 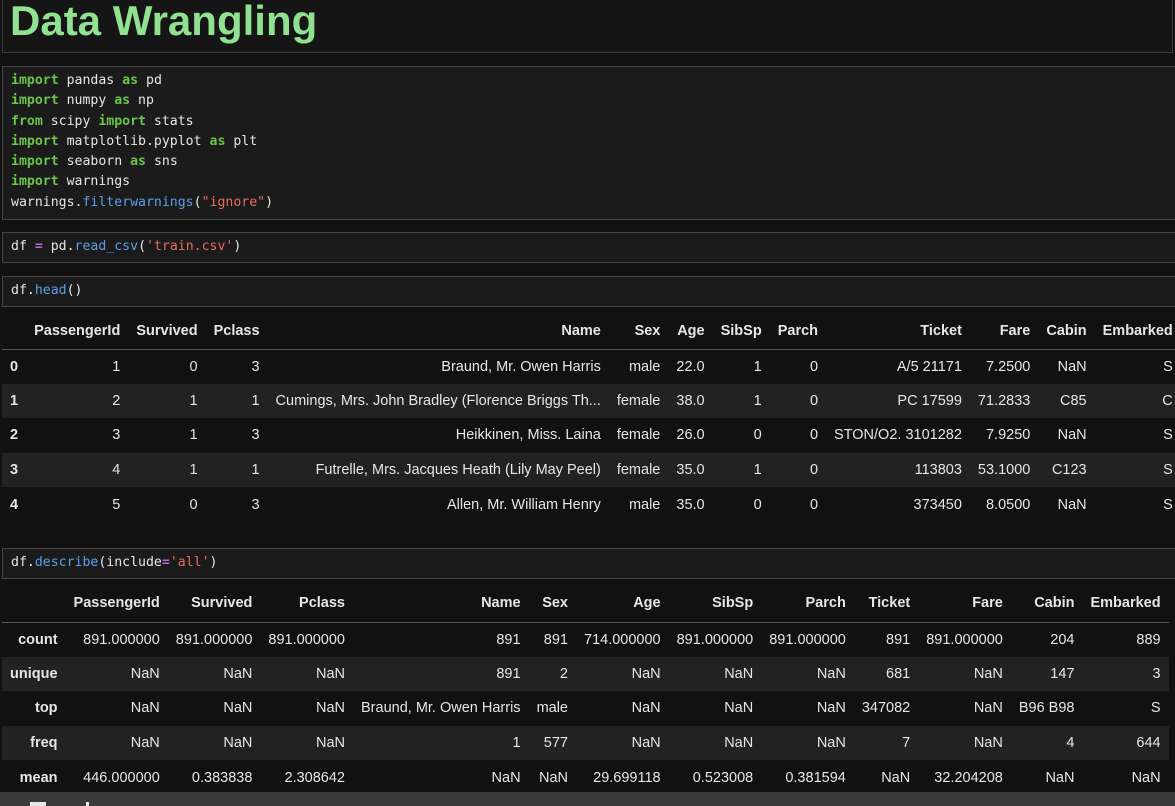 What do you see at coordinates (1004, 400) in the screenshot?
I see `table-cell: 71.2833` at bounding box center [1004, 400].